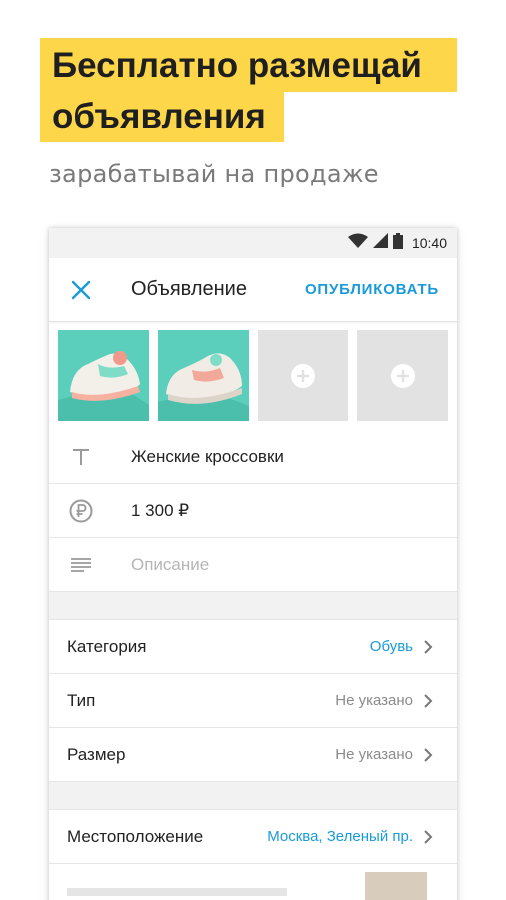 Image resolution: width=506 pixels, height=900 pixels. What do you see at coordinates (391, 646) in the screenshot?
I see `category-value: Обувь` at bounding box center [391, 646].